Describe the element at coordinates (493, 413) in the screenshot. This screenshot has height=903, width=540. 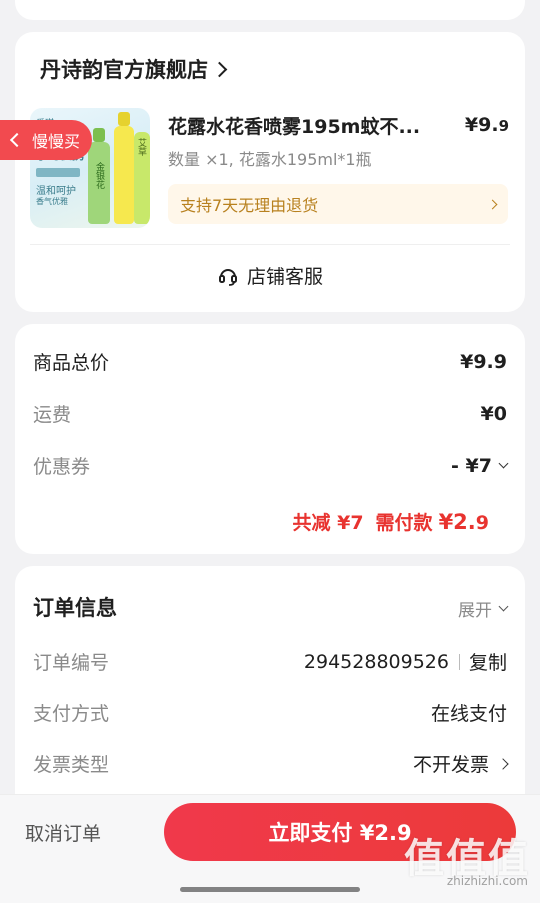
I see `shipping-value: ¥0` at that location.